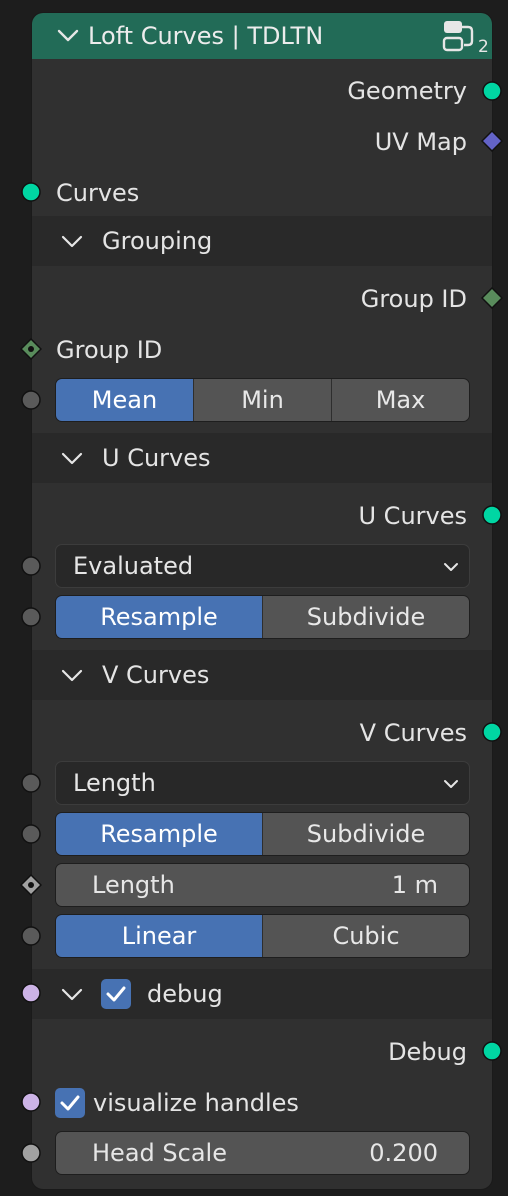  Describe the element at coordinates (365, 617) in the screenshot. I see `u-subdivide-option: Subdivide` at that location.